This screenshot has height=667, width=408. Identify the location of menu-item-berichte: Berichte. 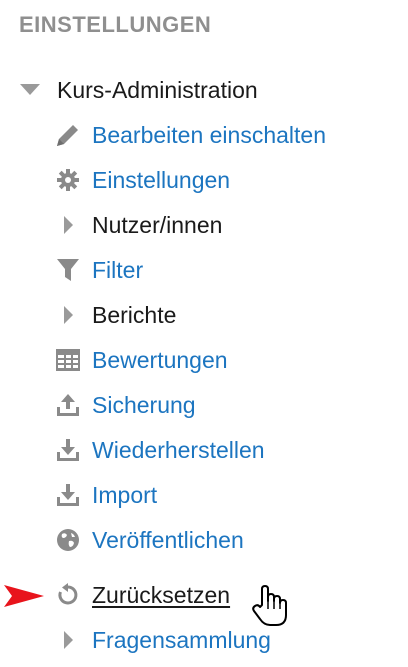
(115, 315).